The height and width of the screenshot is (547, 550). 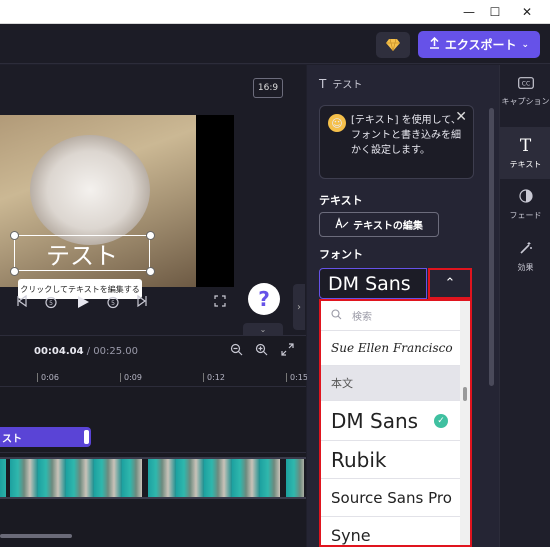 I want to click on premium-button, so click(x=393, y=45).